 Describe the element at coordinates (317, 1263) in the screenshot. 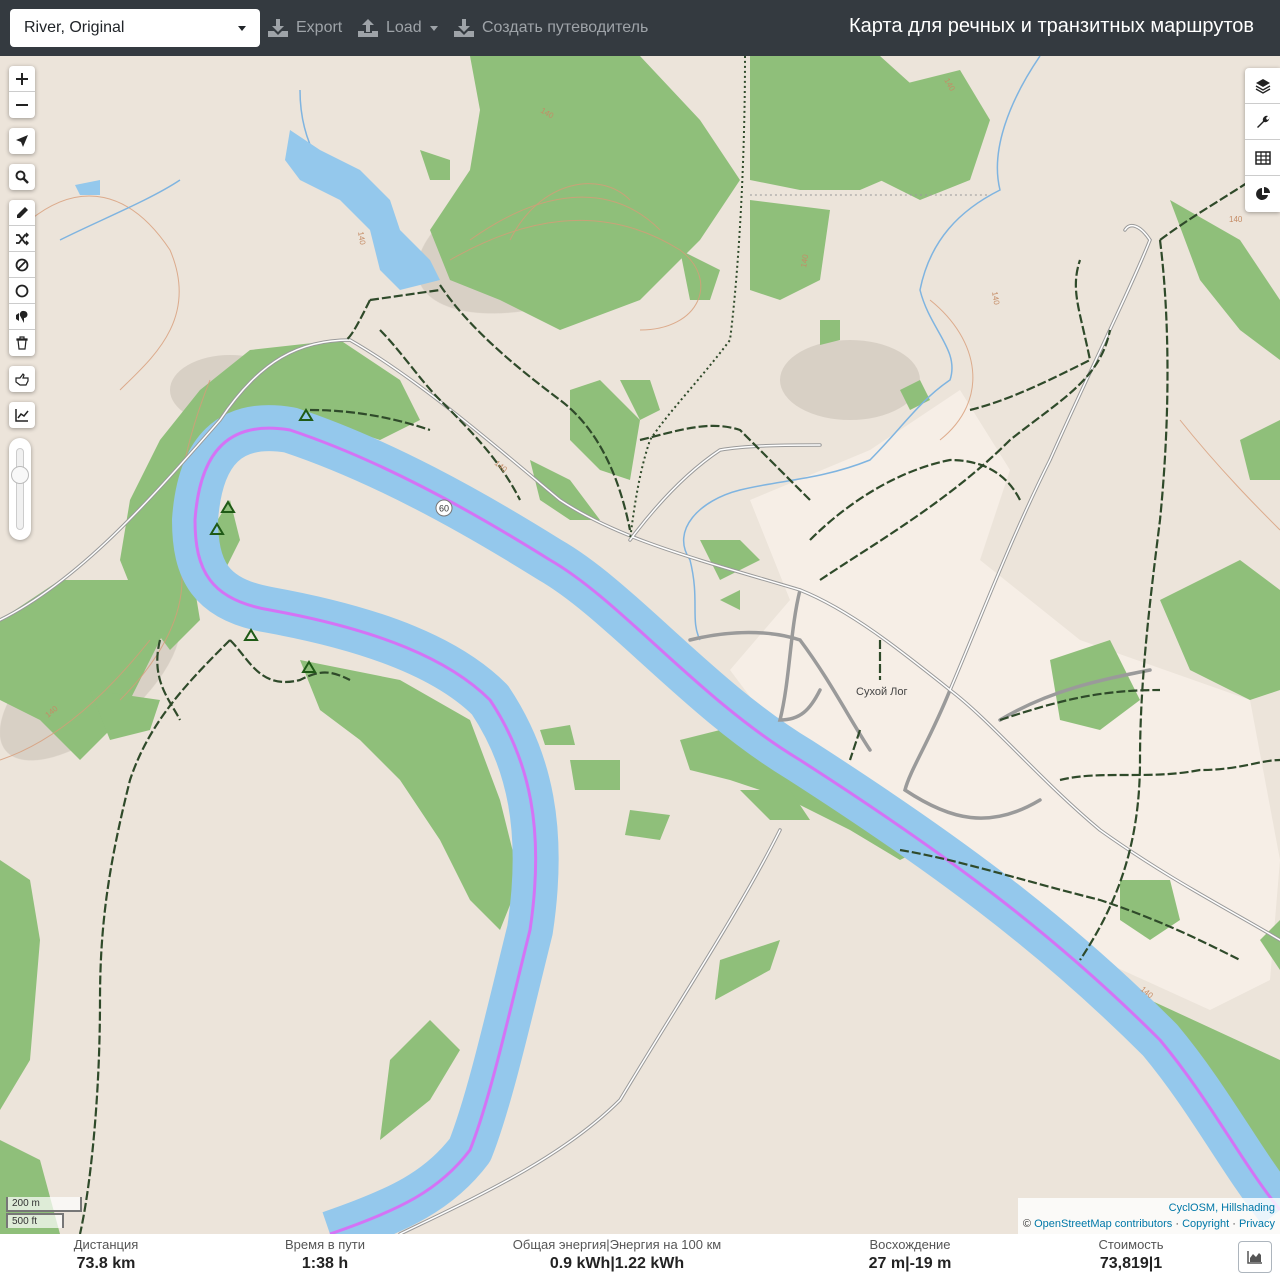

I see `duration-value: 1:38` at that location.